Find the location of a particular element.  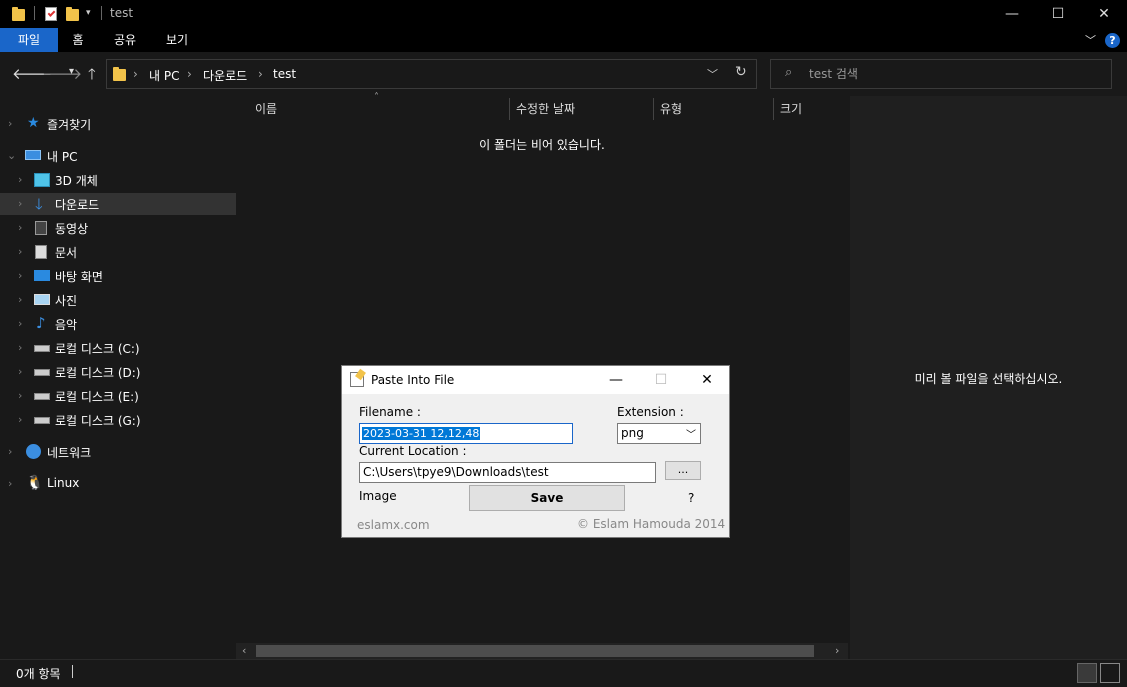

customize-toolbar-icon: ▾ is located at coordinates (91, 16).